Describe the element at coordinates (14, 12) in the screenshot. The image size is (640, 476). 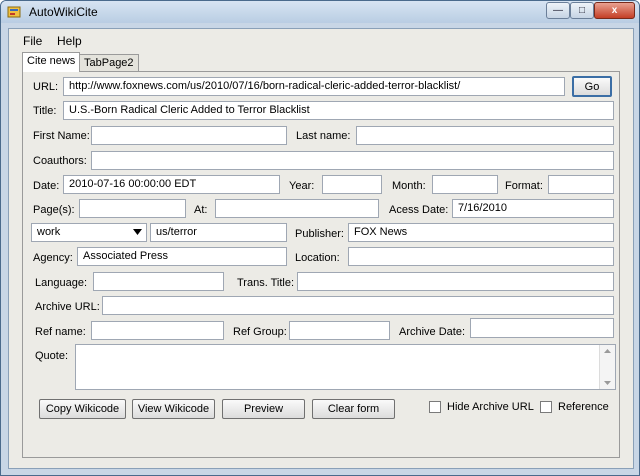
I see `app-icon` at that location.